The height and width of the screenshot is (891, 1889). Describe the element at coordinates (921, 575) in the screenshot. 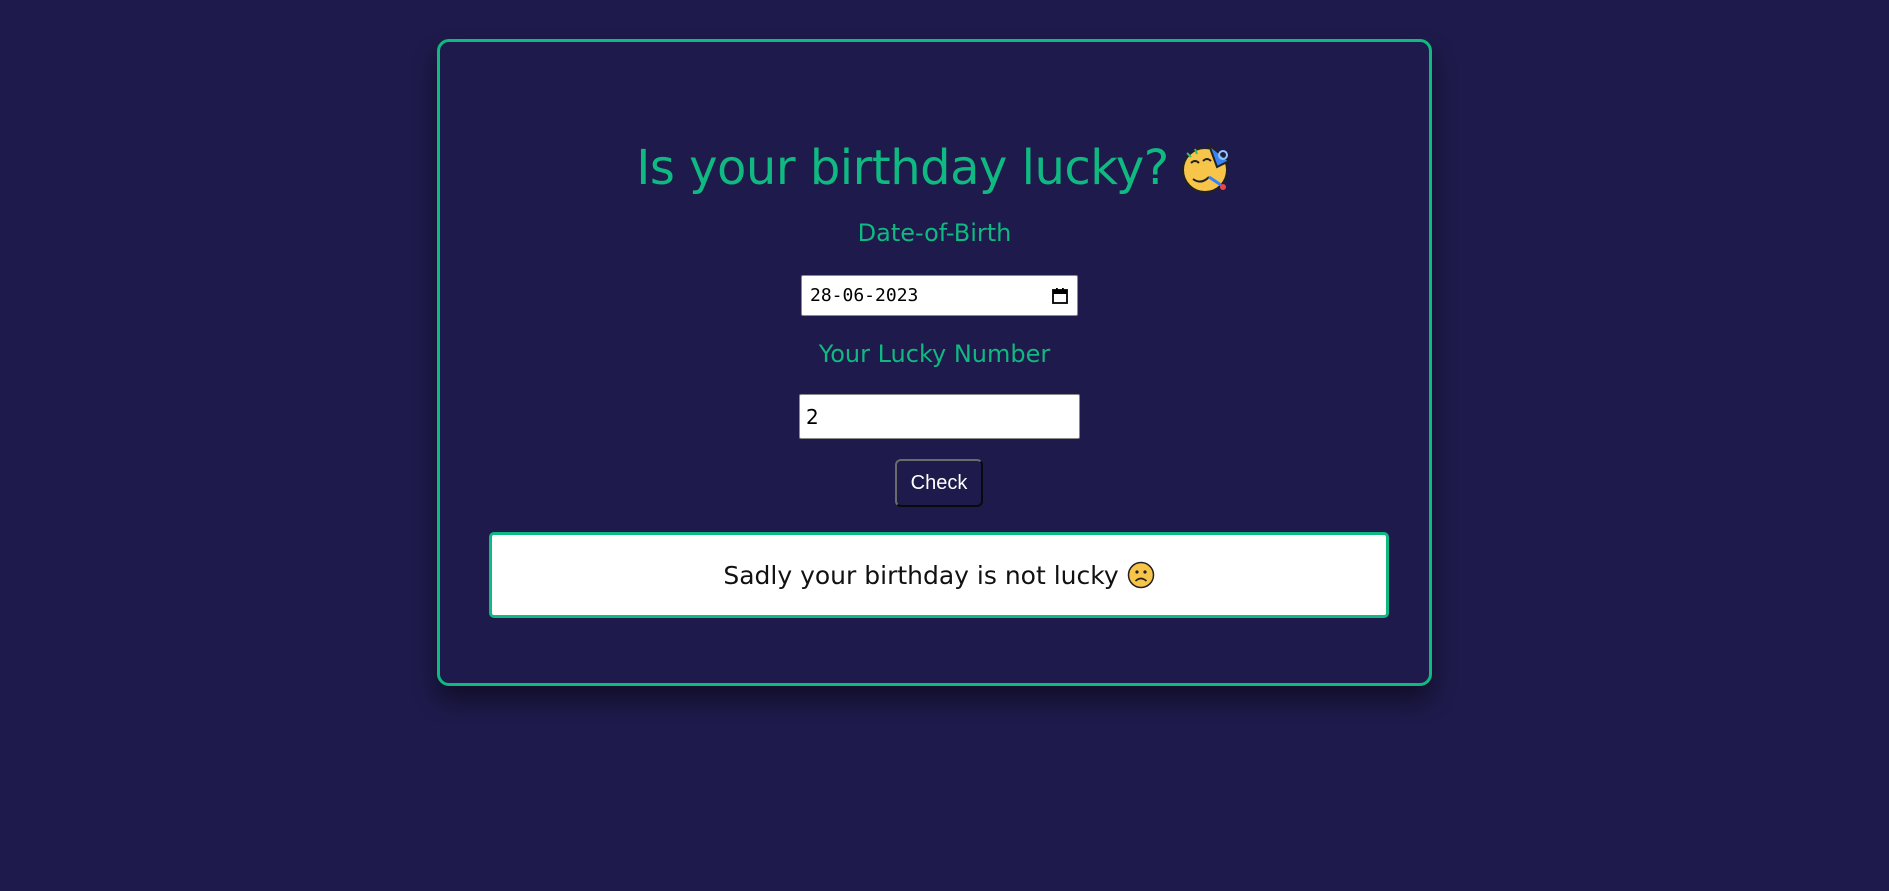

I see `result-message: Sadly your birthday is not lucky` at that location.